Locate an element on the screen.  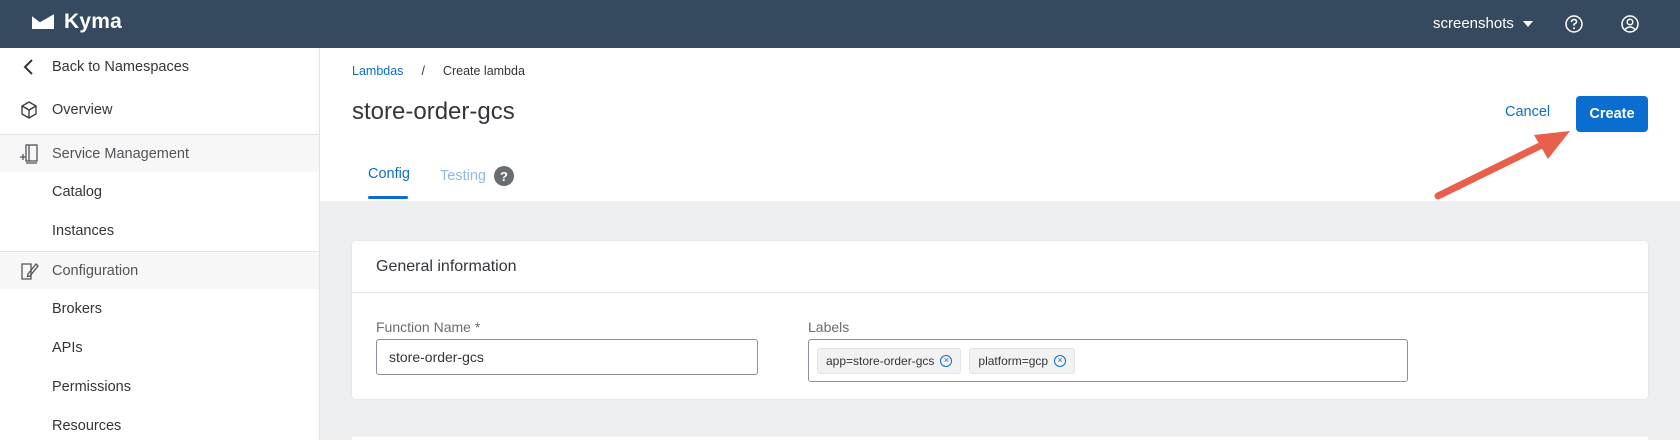
sidebar-item-brokers: Brokers is located at coordinates (159, 309).